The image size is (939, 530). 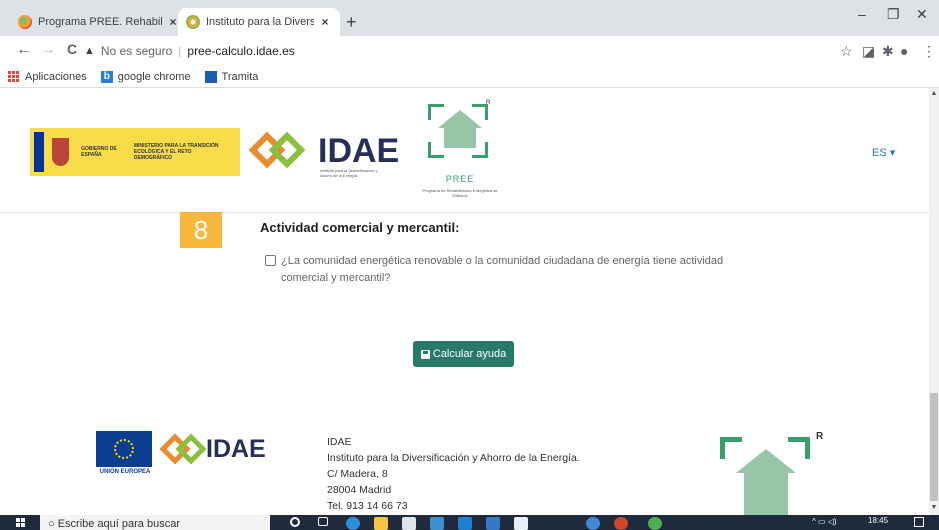 I want to click on footer-idae-text: IDAE, so click(x=236, y=449).